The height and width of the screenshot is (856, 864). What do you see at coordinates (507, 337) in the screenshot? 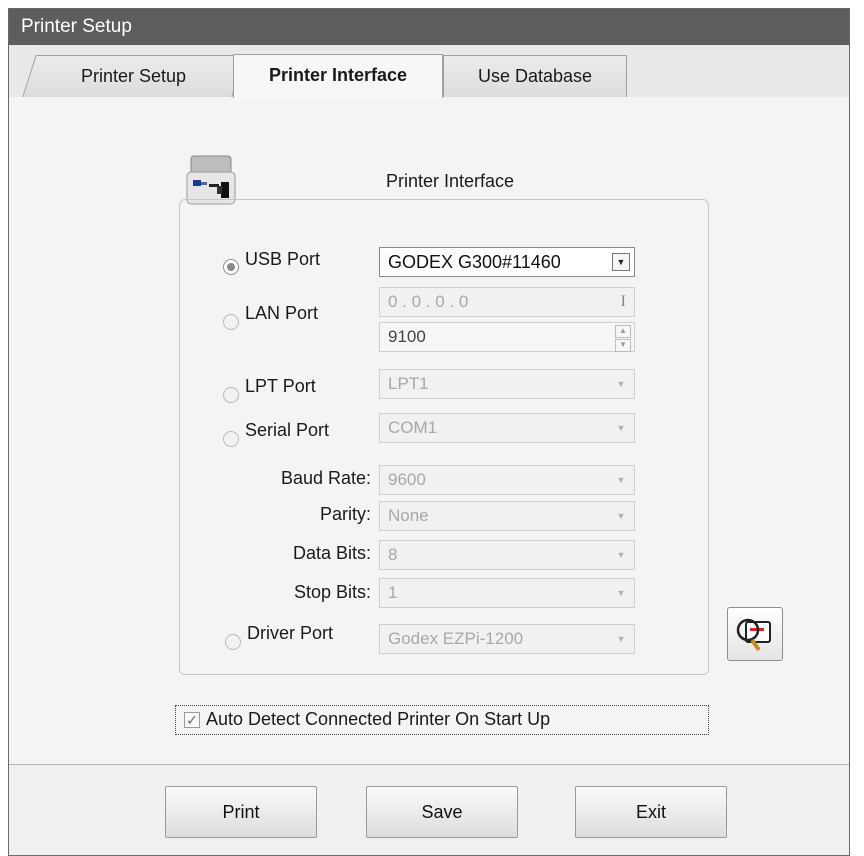
I see `lan-port-number-input: 9100 ▲ ▼` at bounding box center [507, 337].